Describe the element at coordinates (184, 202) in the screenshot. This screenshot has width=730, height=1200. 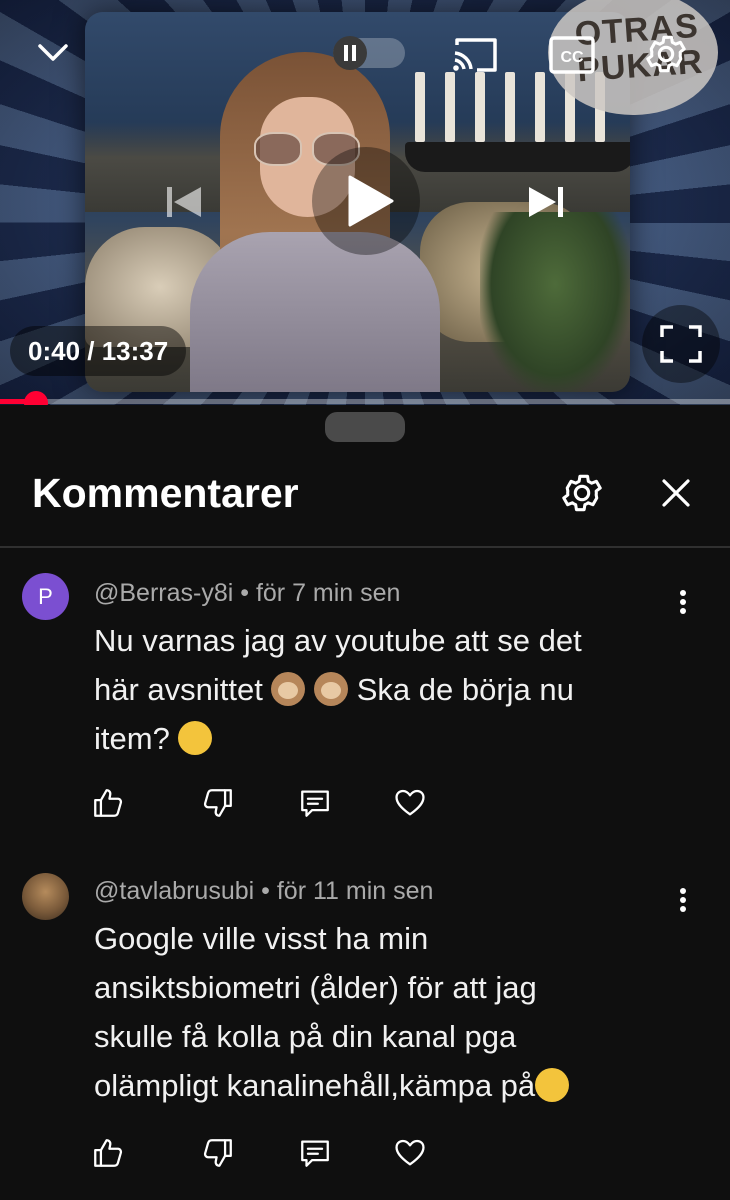
I see `skip-previous-icon` at that location.